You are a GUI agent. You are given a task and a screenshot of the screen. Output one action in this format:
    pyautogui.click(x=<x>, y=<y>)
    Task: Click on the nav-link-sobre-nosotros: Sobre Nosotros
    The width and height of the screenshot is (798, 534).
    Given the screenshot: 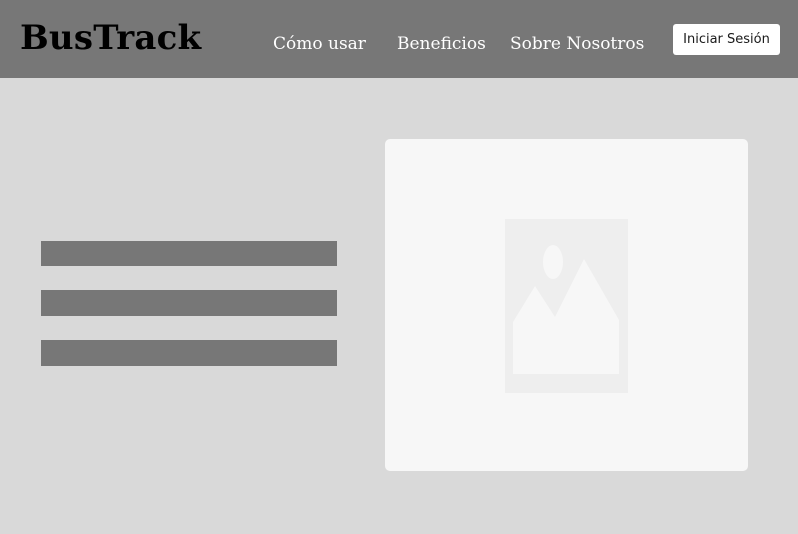 What is the action you would take?
    pyautogui.click(x=577, y=44)
    